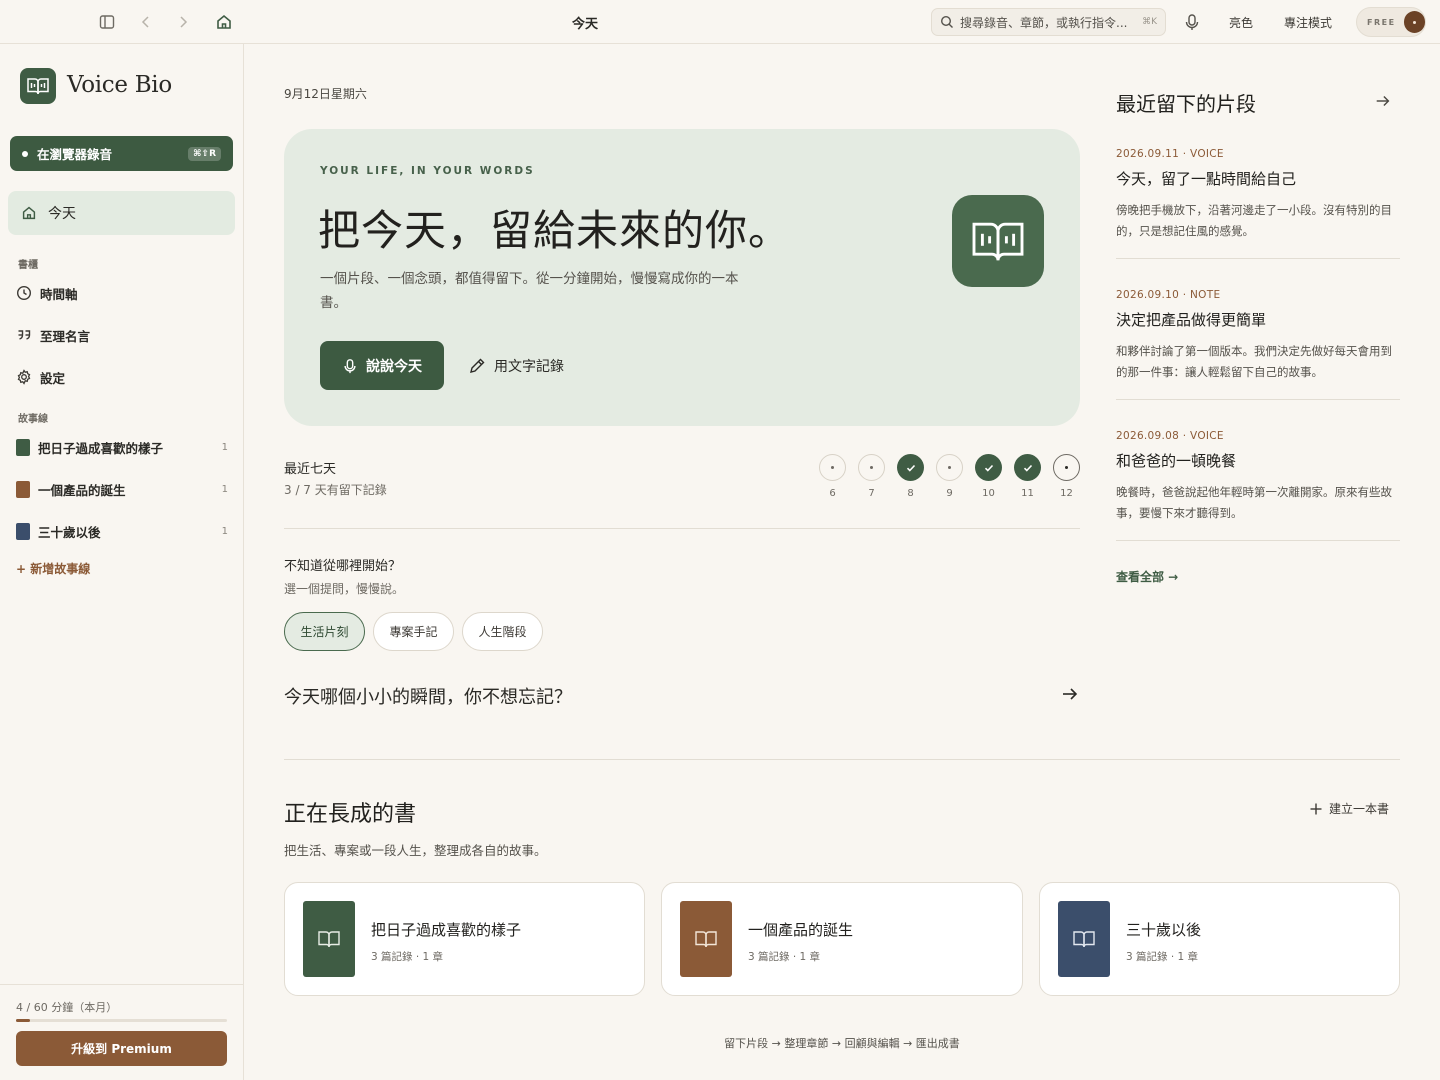 This screenshot has width=1440, height=1080. I want to click on book-voice-icon, so click(998, 241).